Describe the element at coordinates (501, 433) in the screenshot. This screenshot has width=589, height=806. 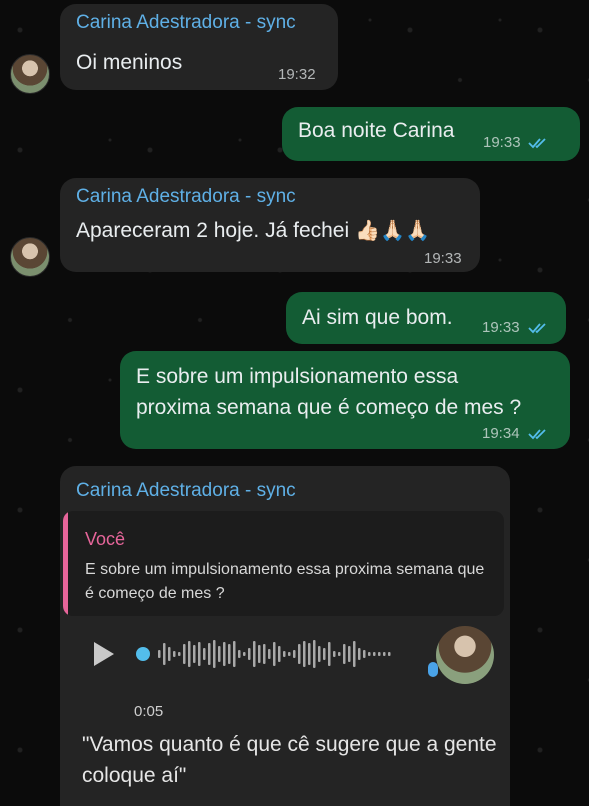
I see `message-time: 19:34` at that location.